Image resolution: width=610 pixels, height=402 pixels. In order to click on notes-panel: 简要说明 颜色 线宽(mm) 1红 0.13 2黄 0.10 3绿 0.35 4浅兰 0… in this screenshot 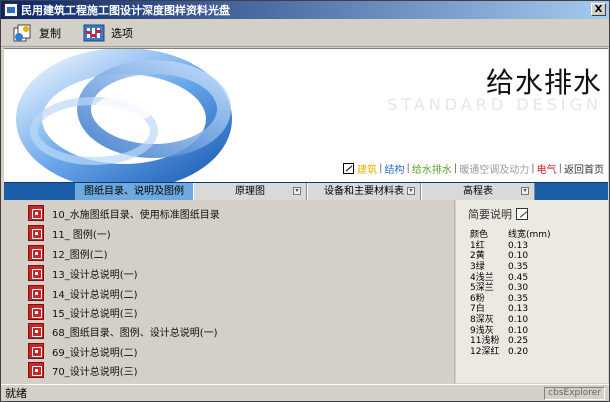, I will do `click(532, 291)`.